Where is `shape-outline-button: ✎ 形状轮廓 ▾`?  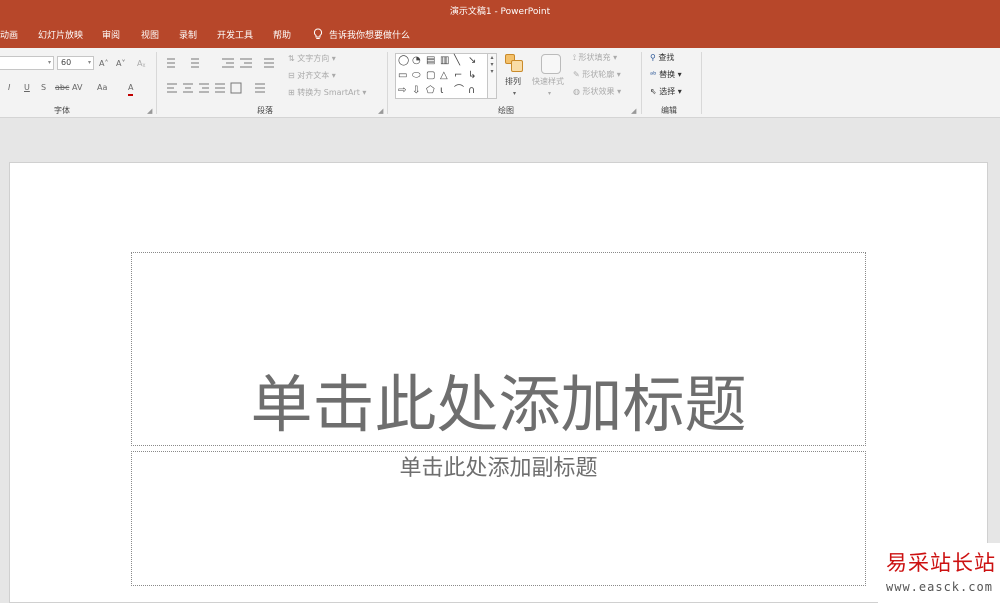 shape-outline-button: ✎ 形状轮廓 ▾ is located at coordinates (597, 75).